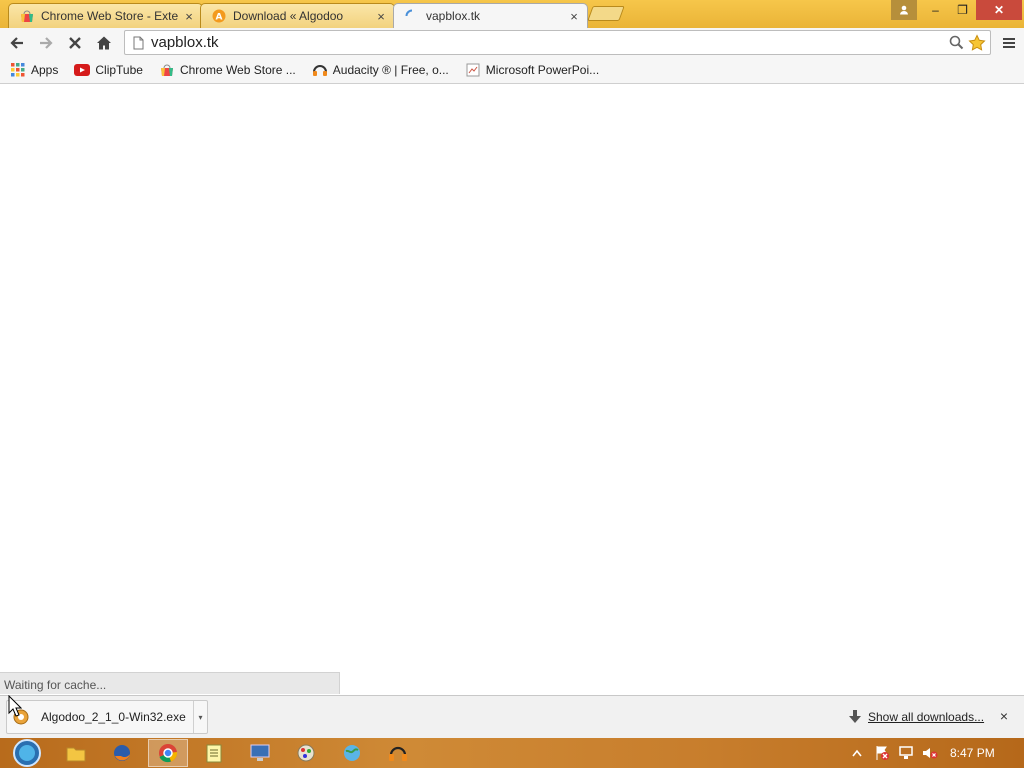 This screenshot has width=1024, height=768. Describe the element at coordinates (82, 70) in the screenshot. I see `youtube-icon` at that location.